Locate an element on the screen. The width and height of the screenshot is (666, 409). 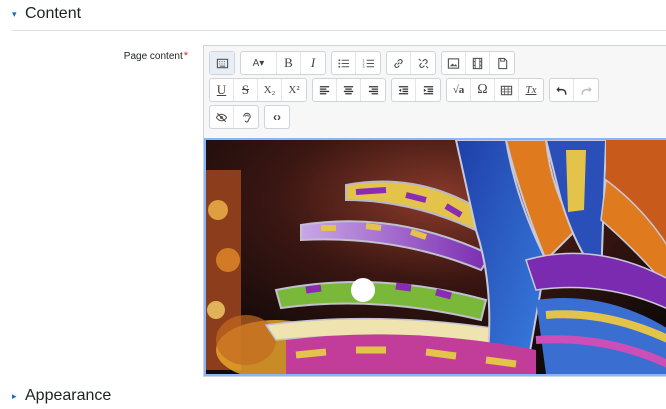
align-right-button is located at coordinates (373, 90).